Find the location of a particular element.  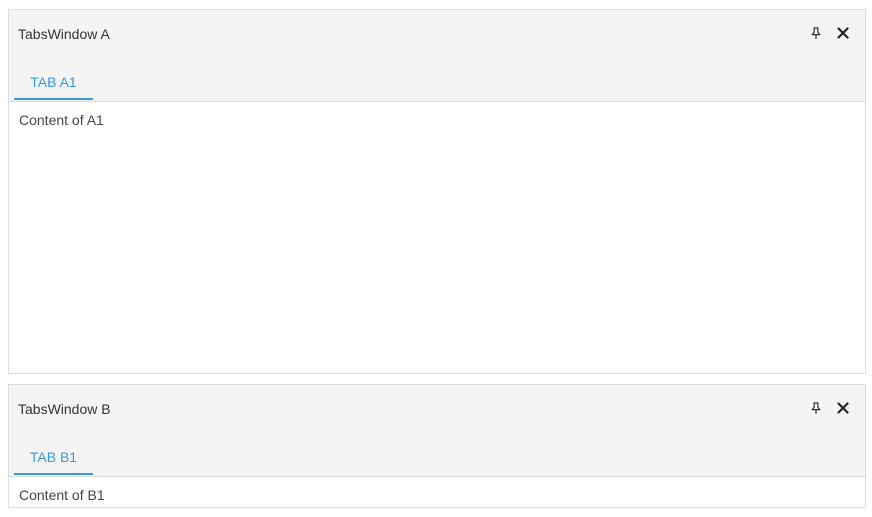

window-title: TabsWindow A is located at coordinates (64, 34).